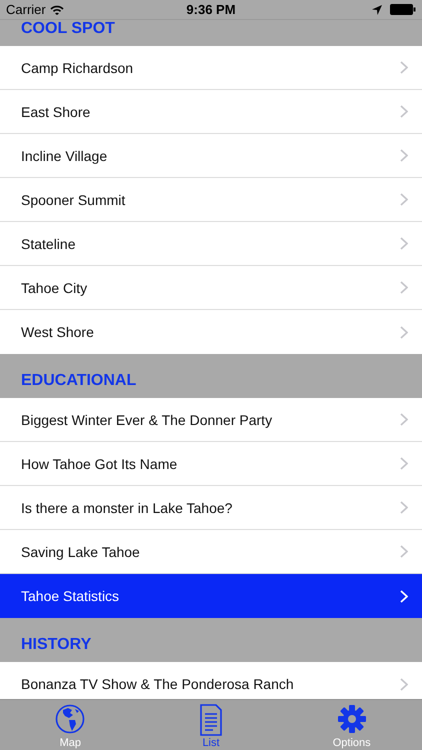 The image size is (422, 750). I want to click on section-header: COOL SPOT, so click(68, 29).